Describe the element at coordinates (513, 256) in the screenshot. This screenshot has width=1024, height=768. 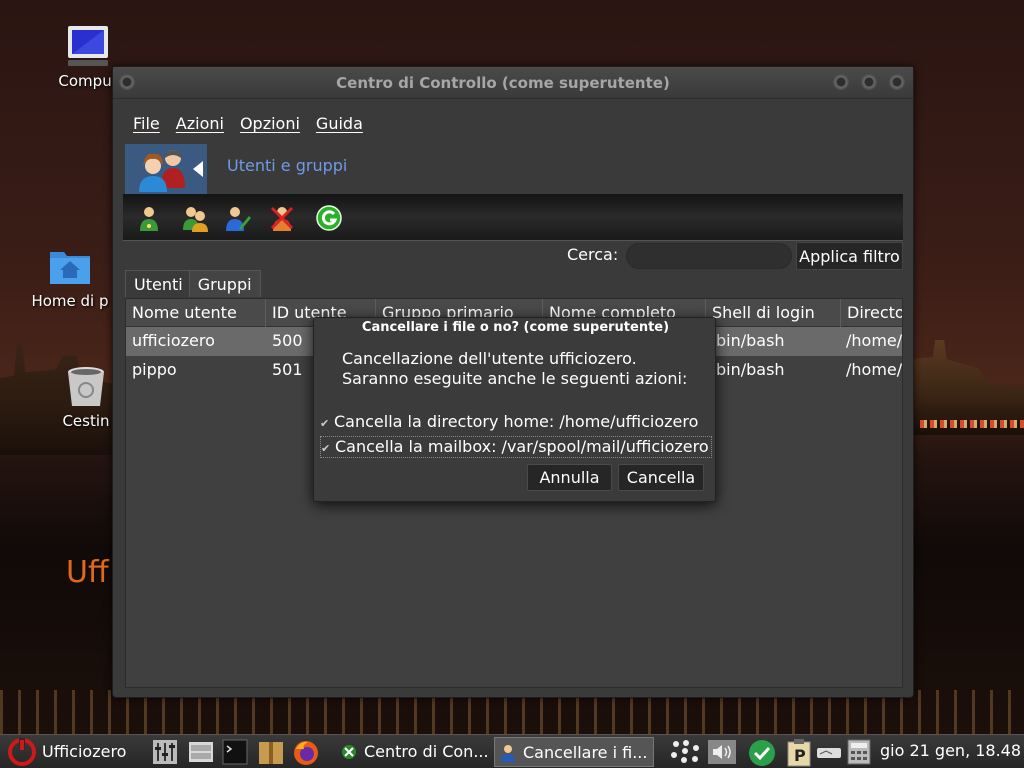
I see `search-row: Cerca: Applica filtro` at that location.